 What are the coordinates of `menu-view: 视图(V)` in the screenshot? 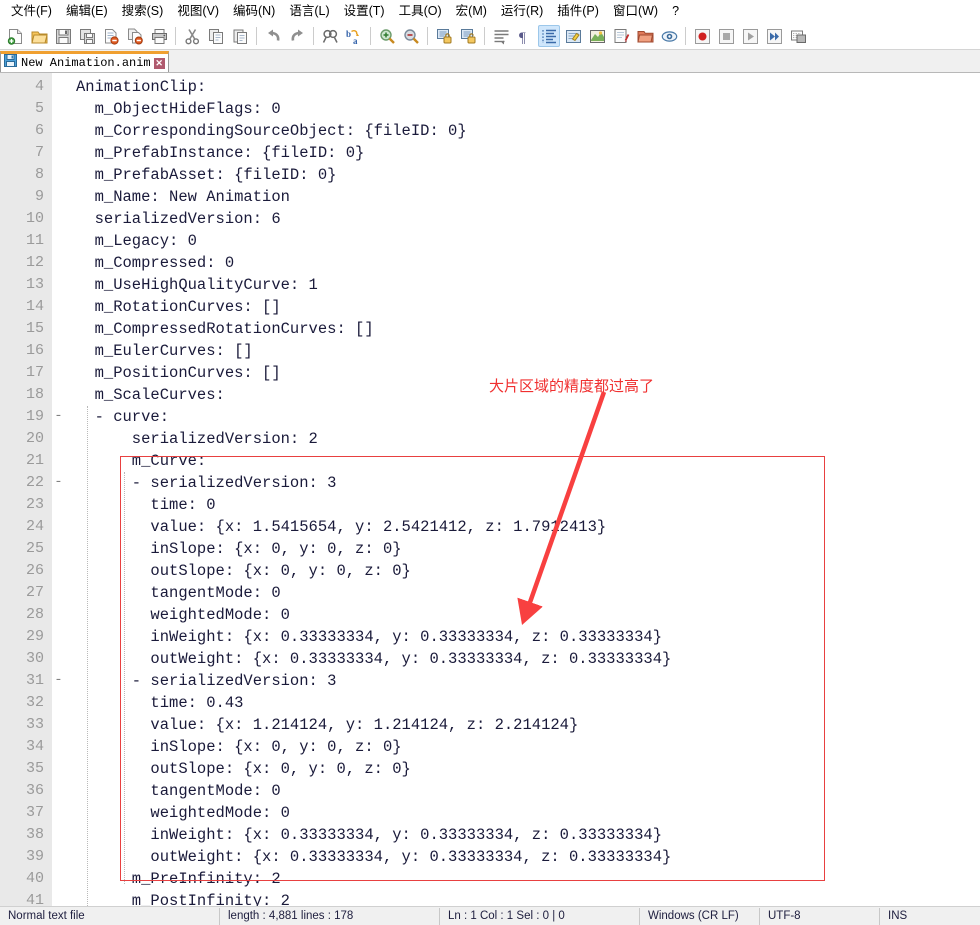 It's located at (198, 11).